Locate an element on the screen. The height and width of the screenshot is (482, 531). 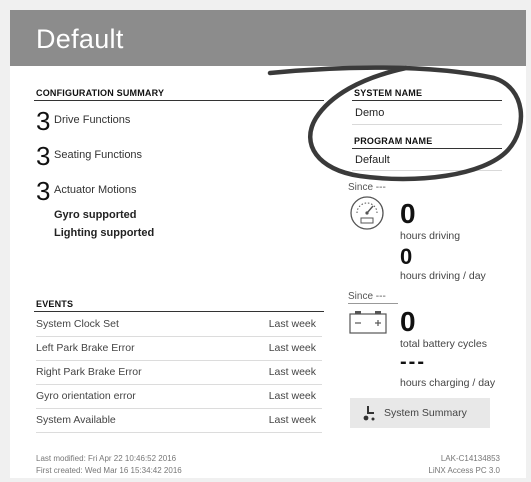
wheelchair-icon is located at coordinates (369, 413).